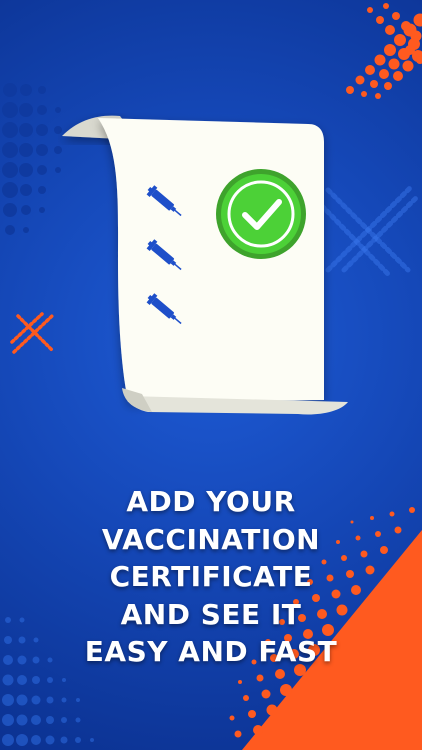  What do you see at coordinates (211, 651) in the screenshot?
I see `headline-line: EASY AND FAST` at bounding box center [211, 651].